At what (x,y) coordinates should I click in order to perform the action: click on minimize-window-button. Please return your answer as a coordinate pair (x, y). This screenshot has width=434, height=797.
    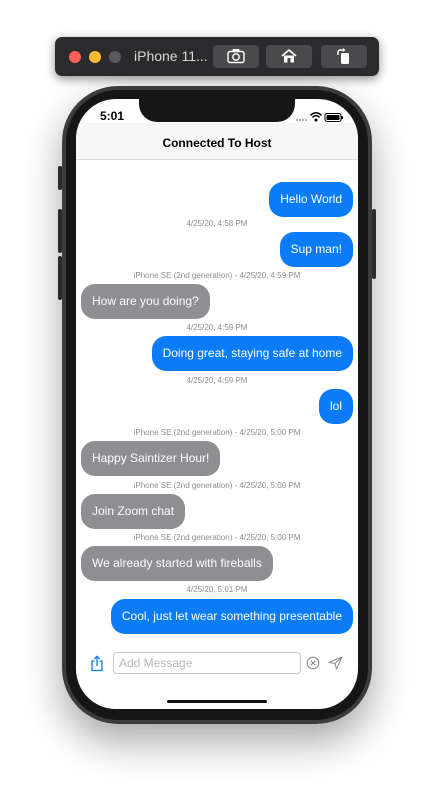
    Looking at the image, I should click on (95, 57).